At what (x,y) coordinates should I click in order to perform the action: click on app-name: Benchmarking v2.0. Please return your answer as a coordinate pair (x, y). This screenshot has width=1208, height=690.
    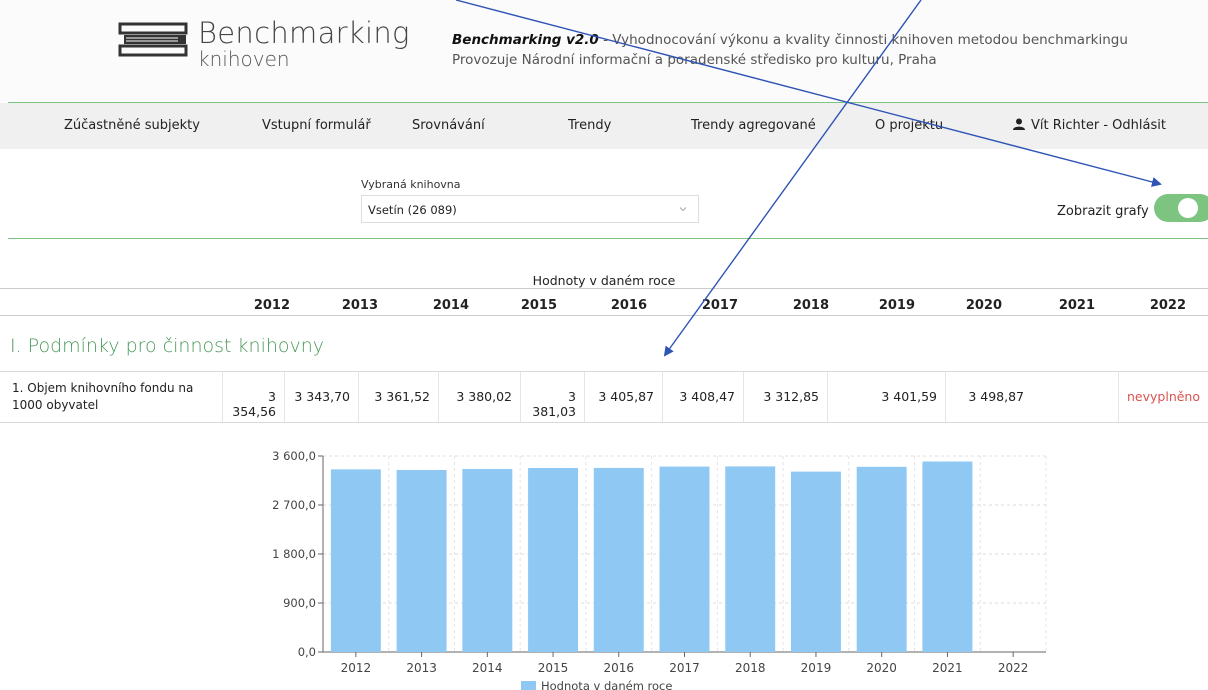
    Looking at the image, I should click on (525, 40).